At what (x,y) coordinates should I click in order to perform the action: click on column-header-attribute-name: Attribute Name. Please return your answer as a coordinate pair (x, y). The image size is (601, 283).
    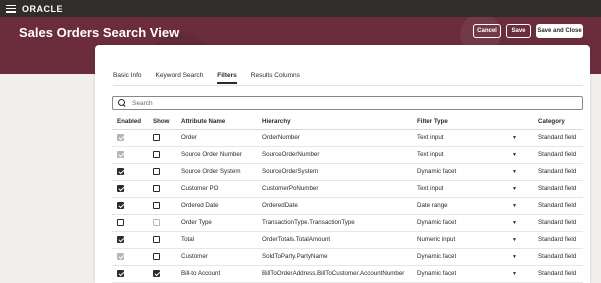
    Looking at the image, I should click on (216, 122).